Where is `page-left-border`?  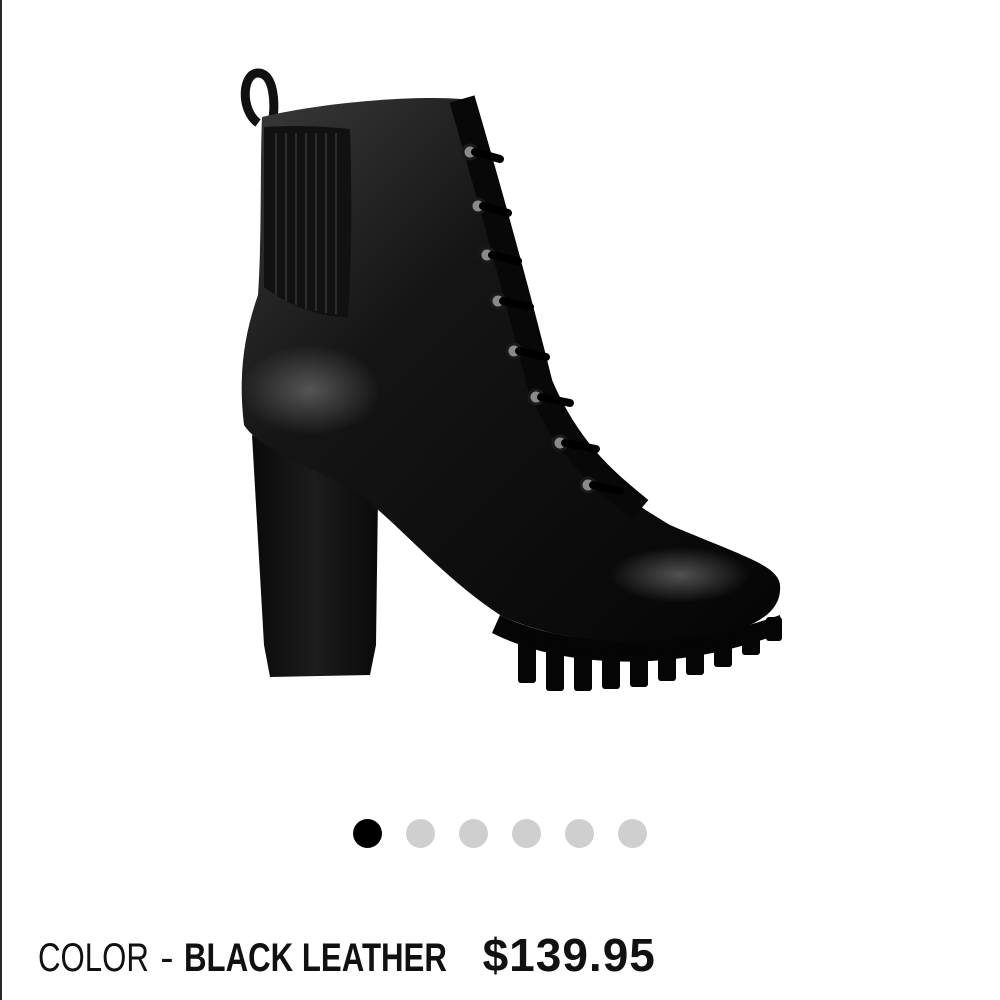
page-left-border is located at coordinates (1, 500).